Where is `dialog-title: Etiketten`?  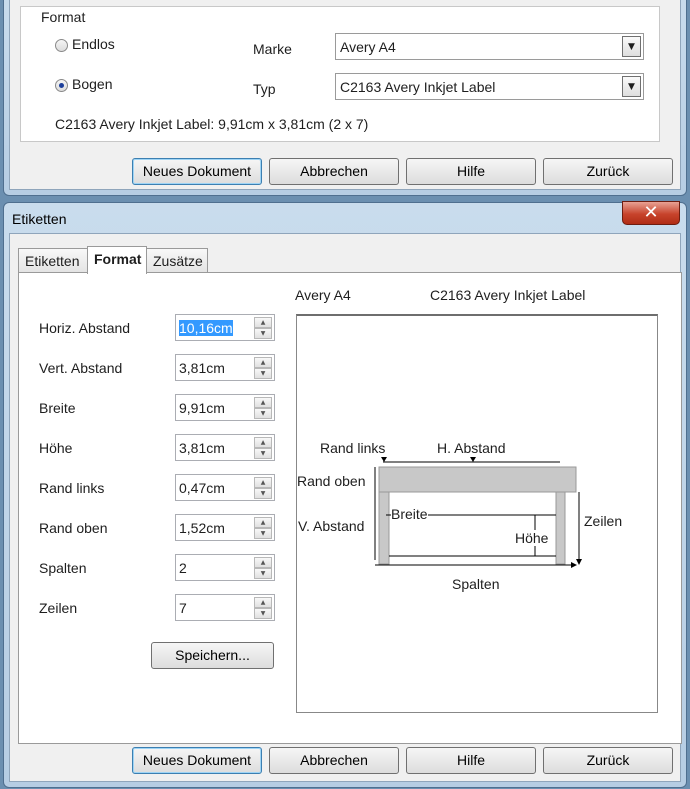 dialog-title: Etiketten is located at coordinates (39, 219).